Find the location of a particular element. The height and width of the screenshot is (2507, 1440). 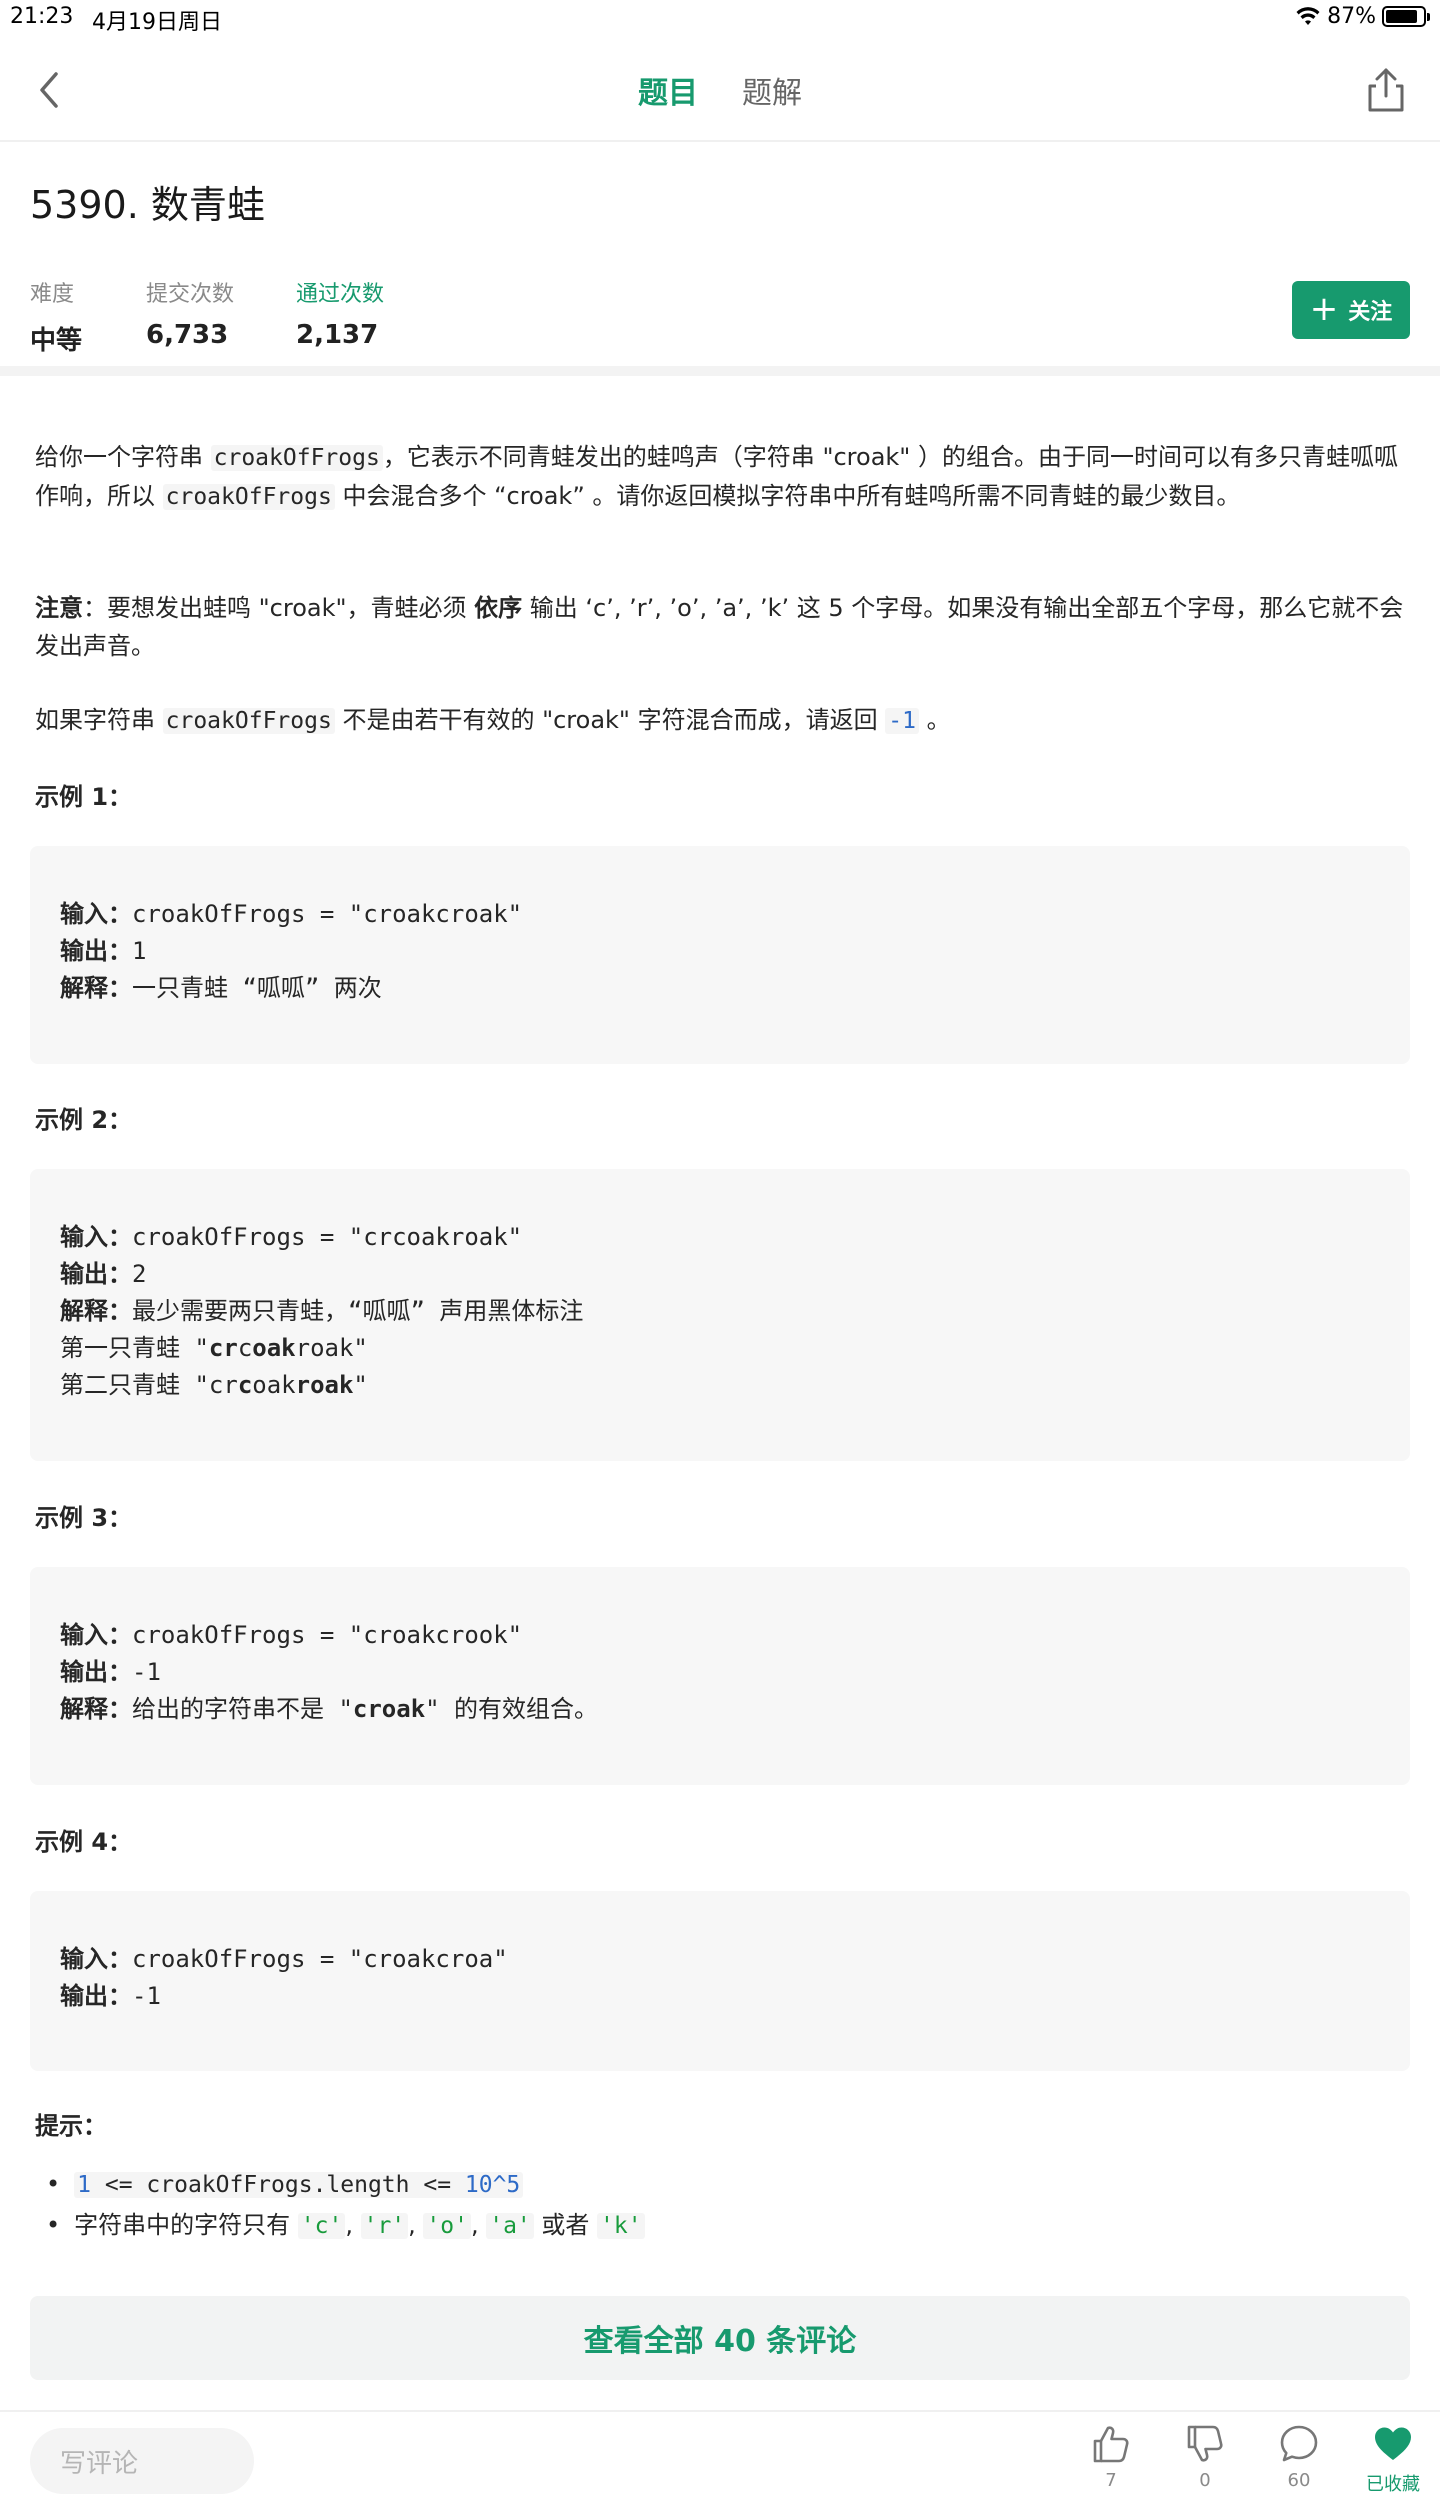

back-button is located at coordinates (52, 90).